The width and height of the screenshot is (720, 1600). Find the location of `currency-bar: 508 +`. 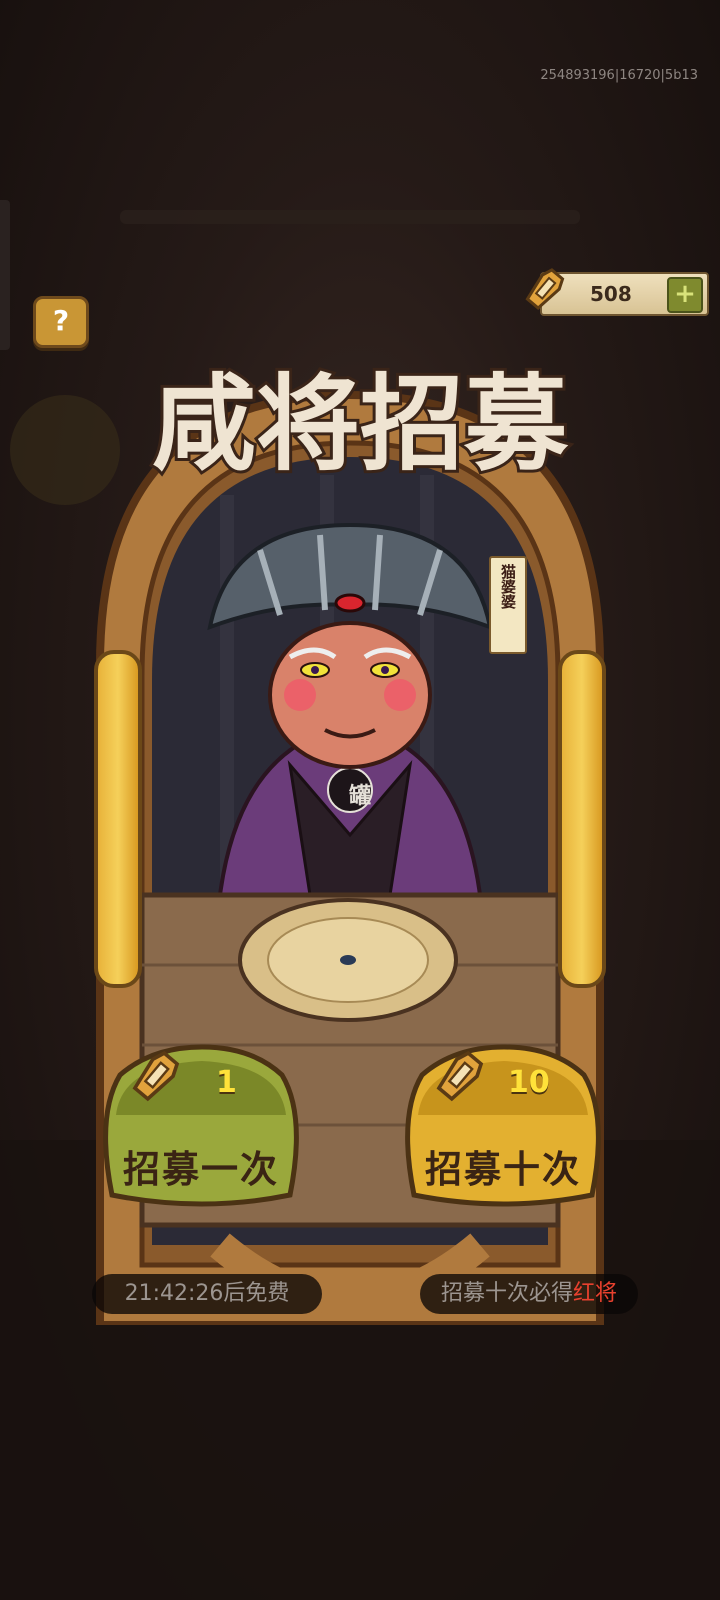

currency-bar: 508 + is located at coordinates (624, 294).